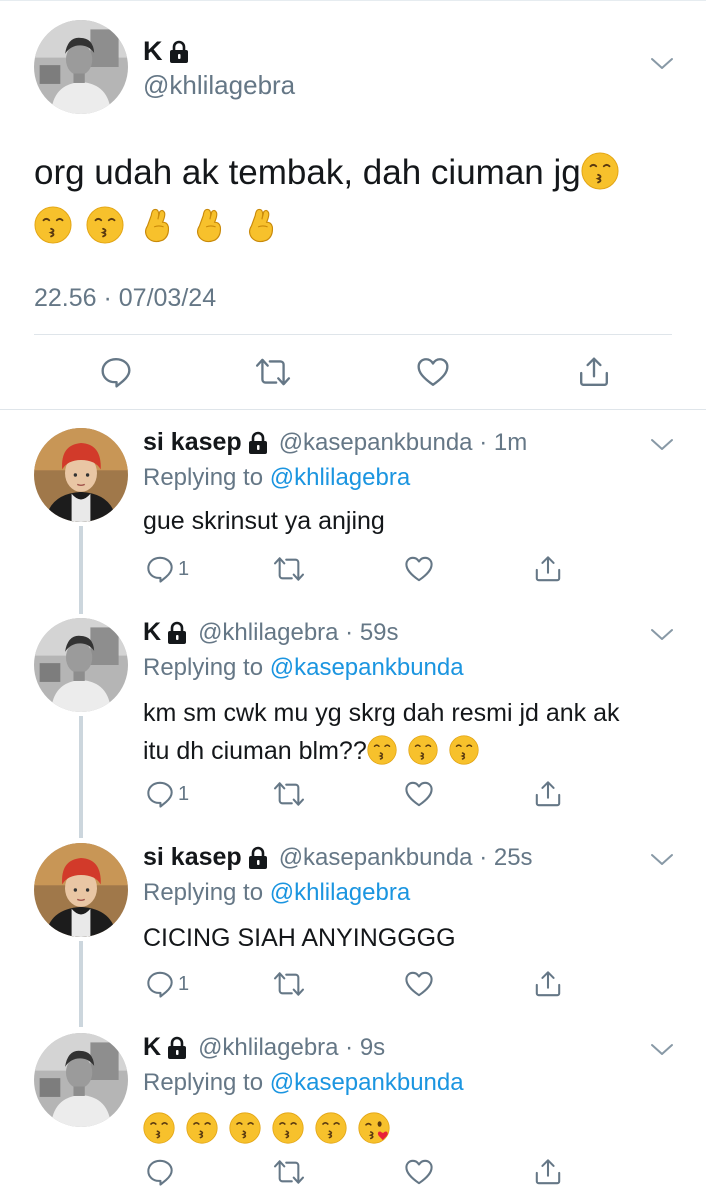  What do you see at coordinates (354, 200) in the screenshot?
I see `tweet-text: org udah ak tembak, dah ciuman jg` at bounding box center [354, 200].